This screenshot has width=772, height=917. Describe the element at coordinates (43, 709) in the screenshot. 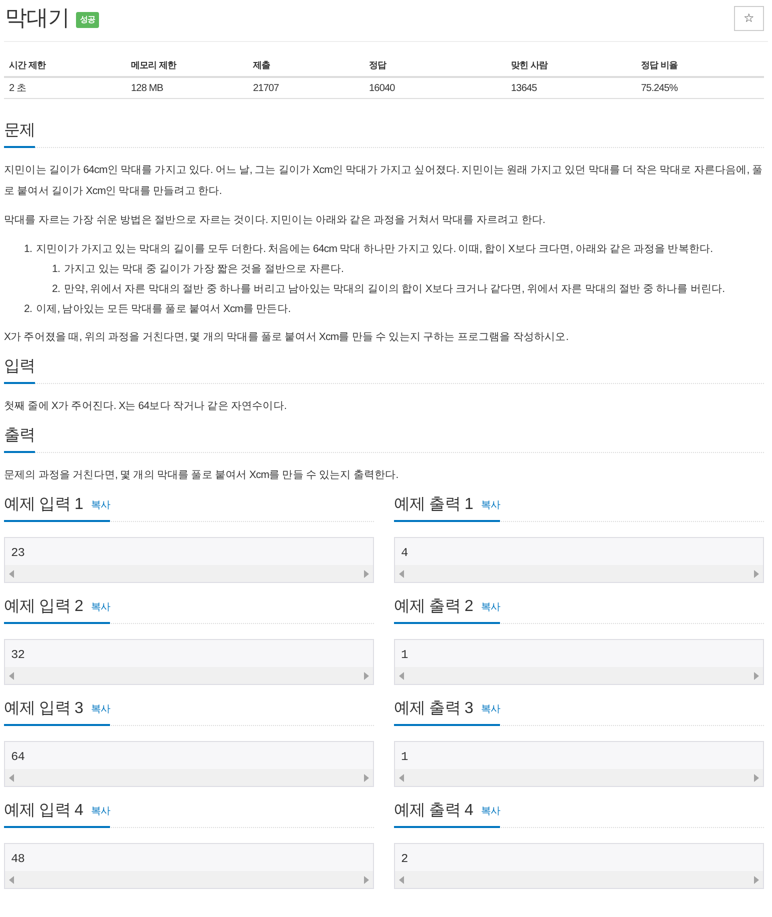

I see `section-heading: 예제 입력 3` at that location.